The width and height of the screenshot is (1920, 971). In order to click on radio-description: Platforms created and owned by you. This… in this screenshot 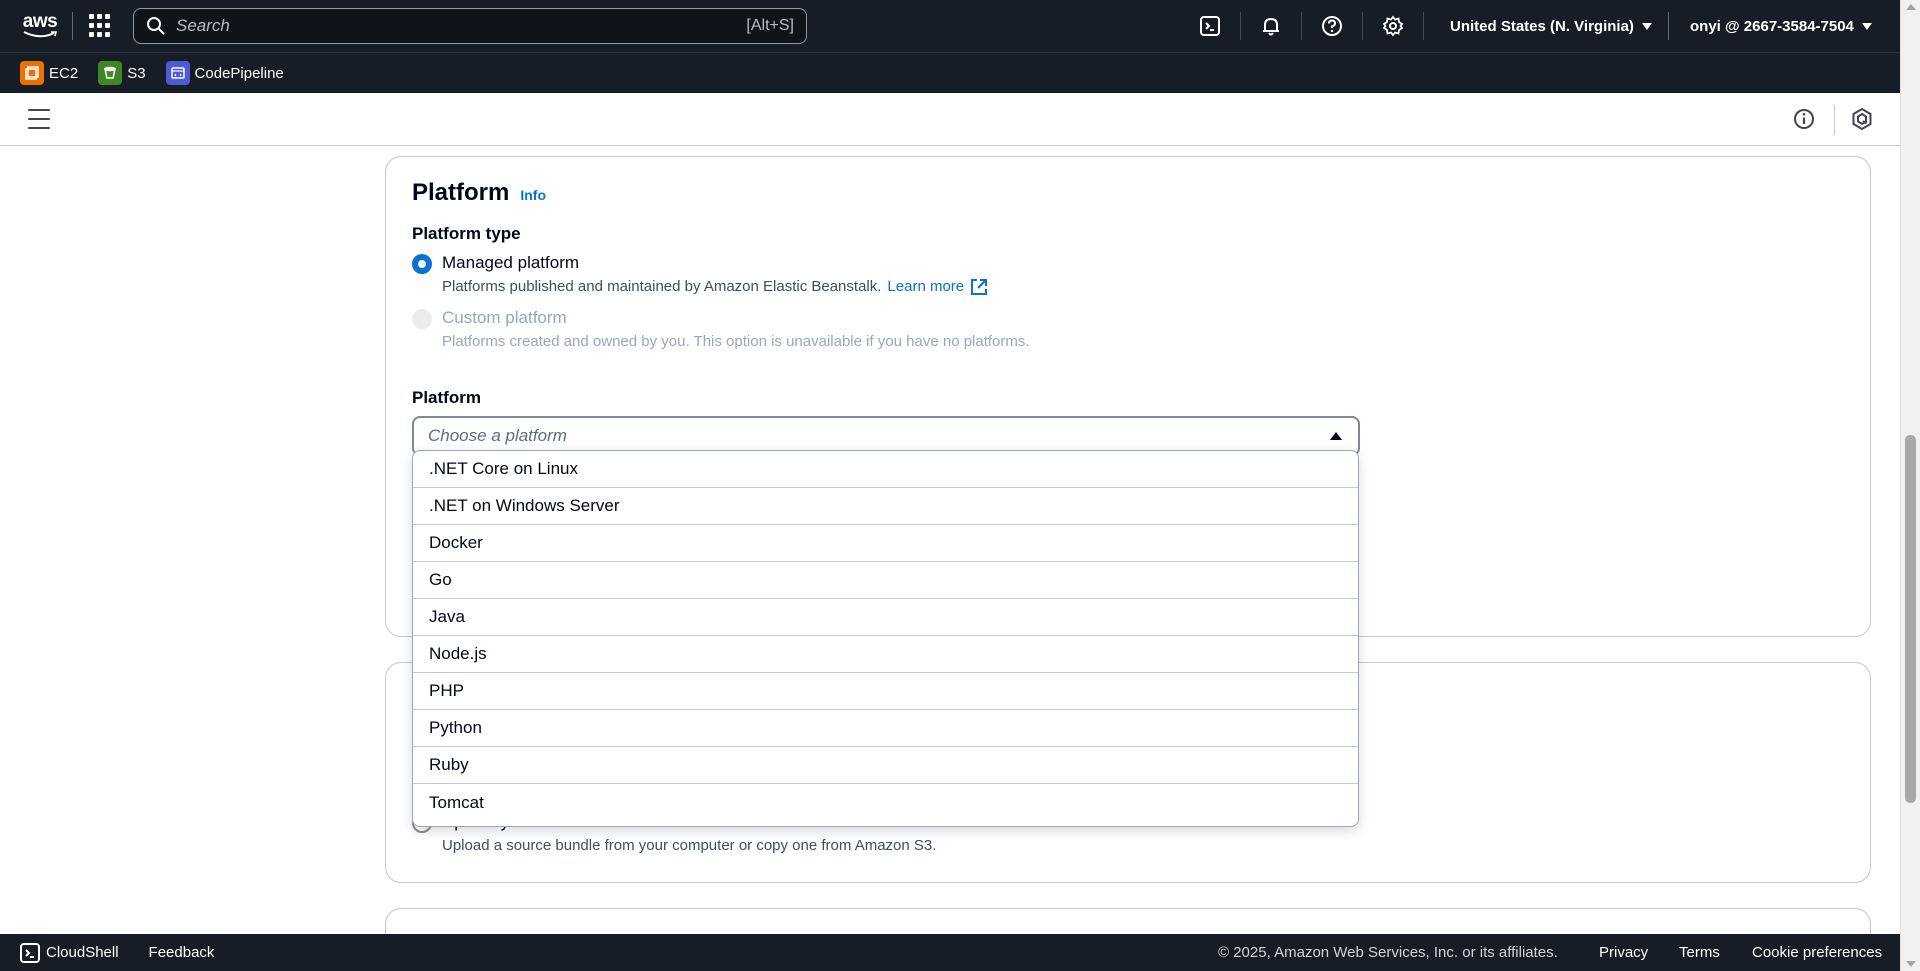, I will do `click(736, 341)`.